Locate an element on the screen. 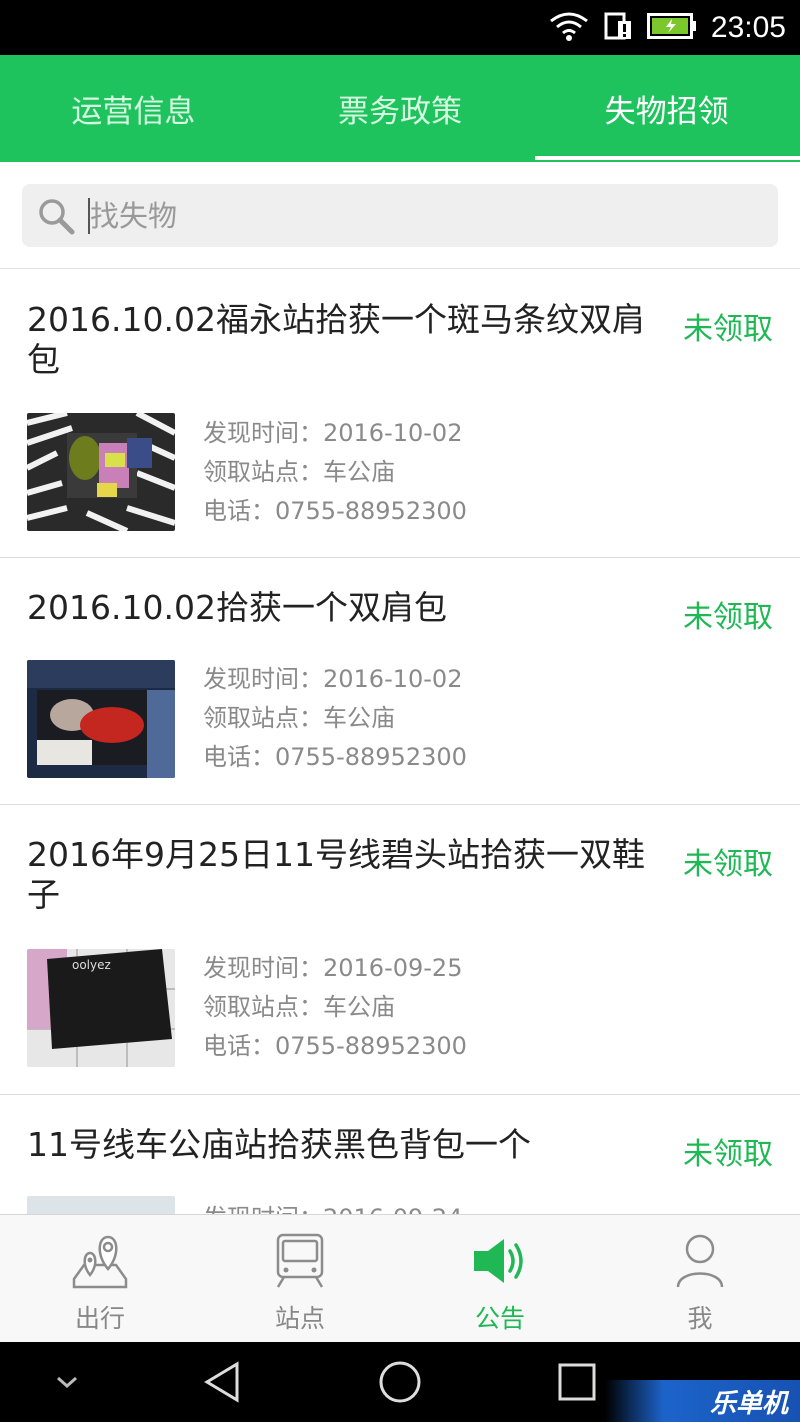 This screenshot has width=800, height=1422. back-triangle-icon is located at coordinates (221, 1382).